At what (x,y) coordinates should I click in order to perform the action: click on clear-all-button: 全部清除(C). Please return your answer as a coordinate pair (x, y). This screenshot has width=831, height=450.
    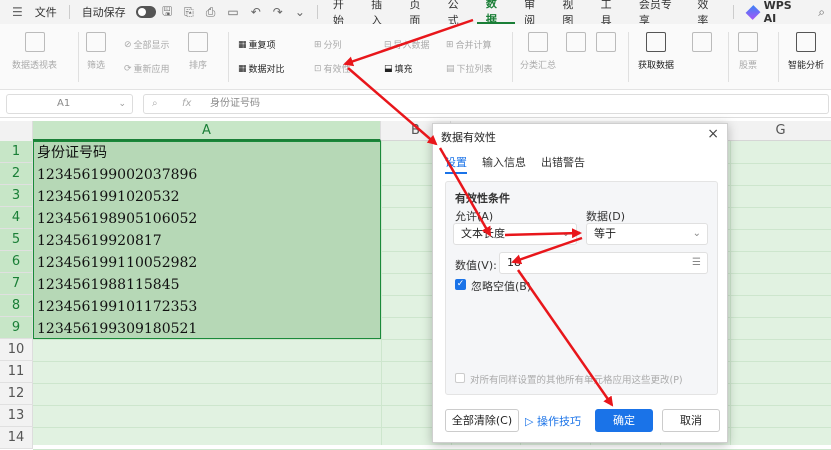
    Looking at the image, I should click on (482, 420).